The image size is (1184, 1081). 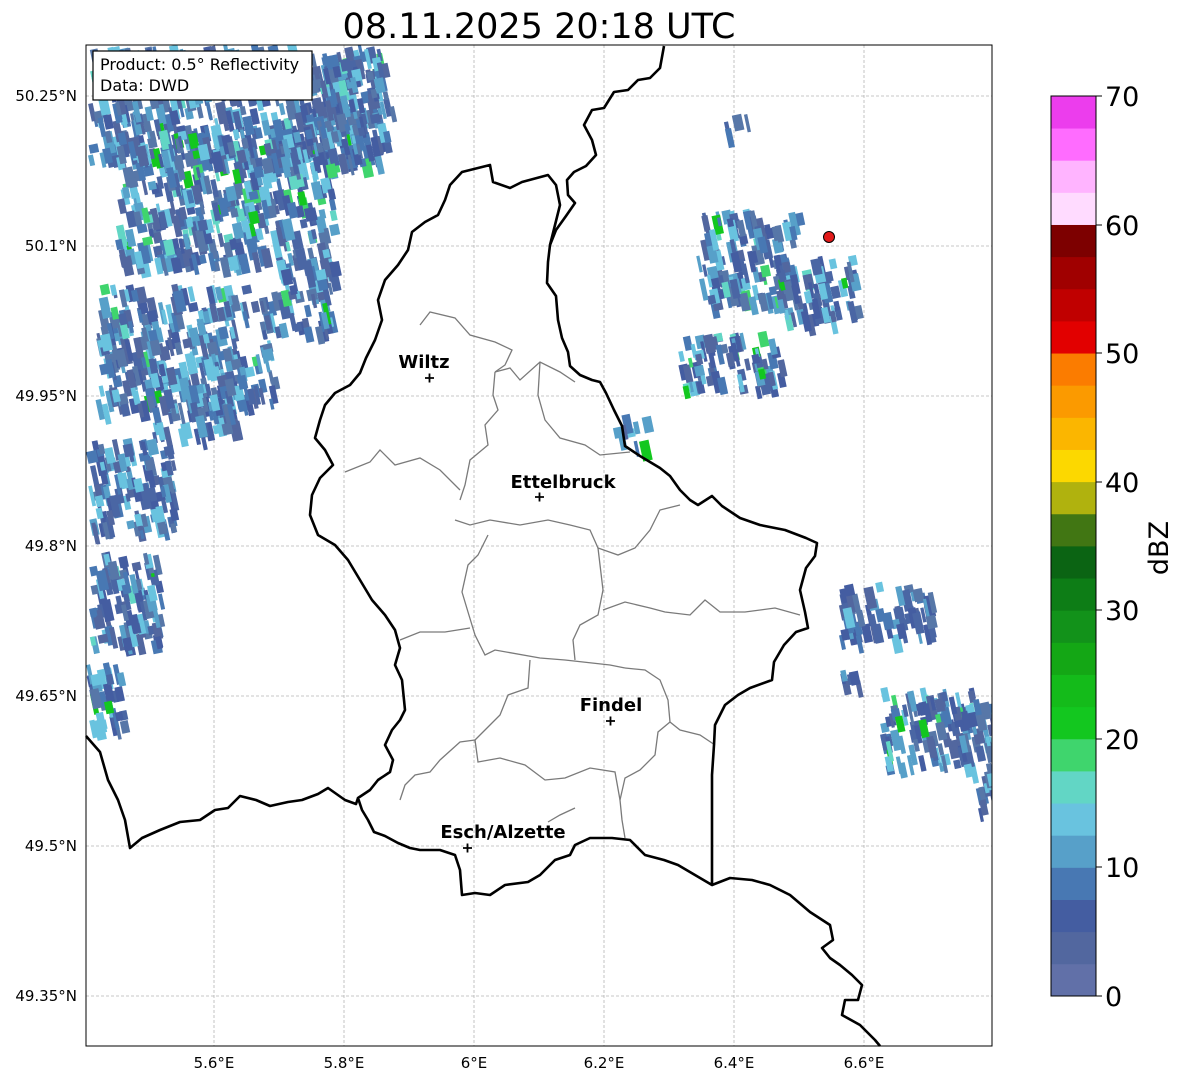 I want to click on colorbar-tick-label: 70, so click(x=1122, y=97).